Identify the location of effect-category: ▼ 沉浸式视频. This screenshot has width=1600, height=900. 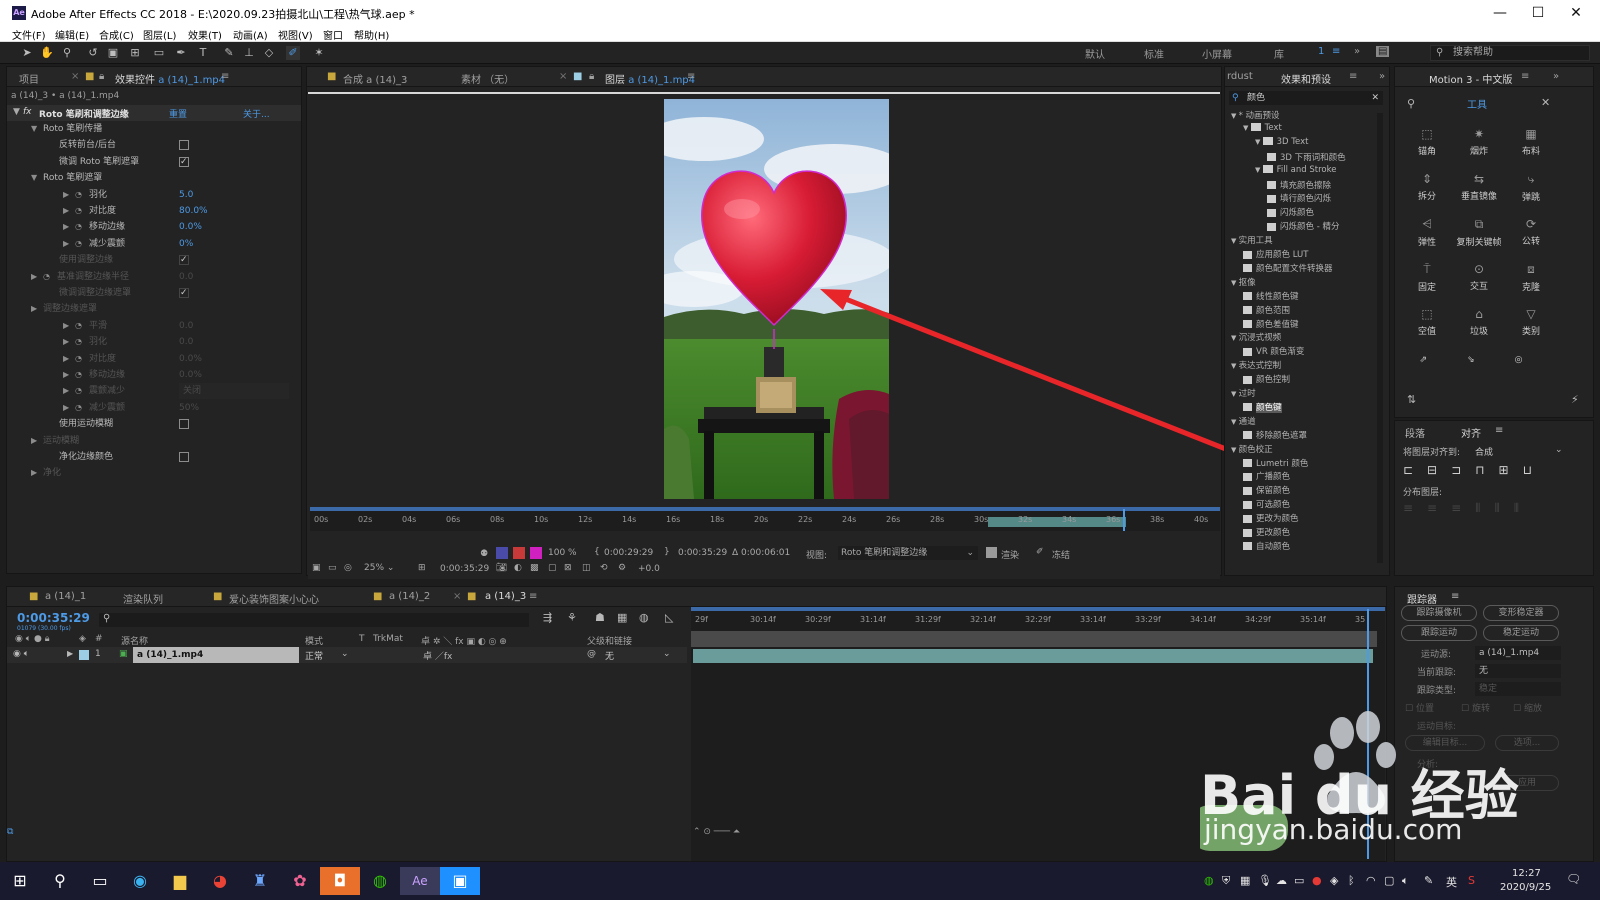
(1256, 337).